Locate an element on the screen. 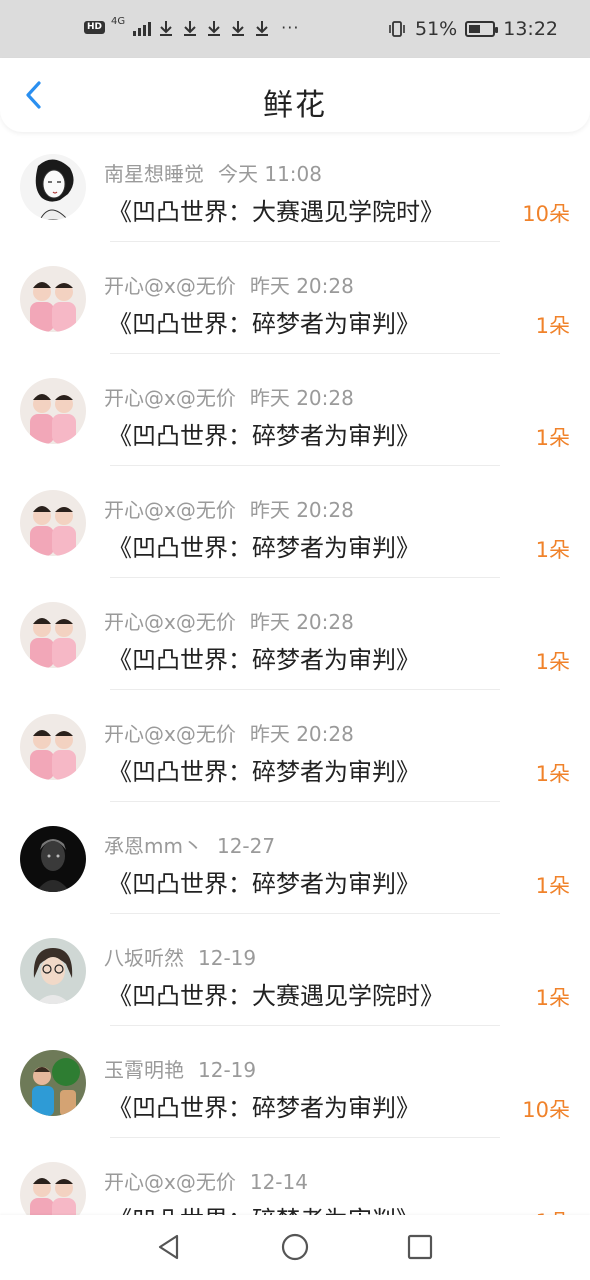 The width and height of the screenshot is (590, 1280). timestamp: 12-14 is located at coordinates (278, 1182).